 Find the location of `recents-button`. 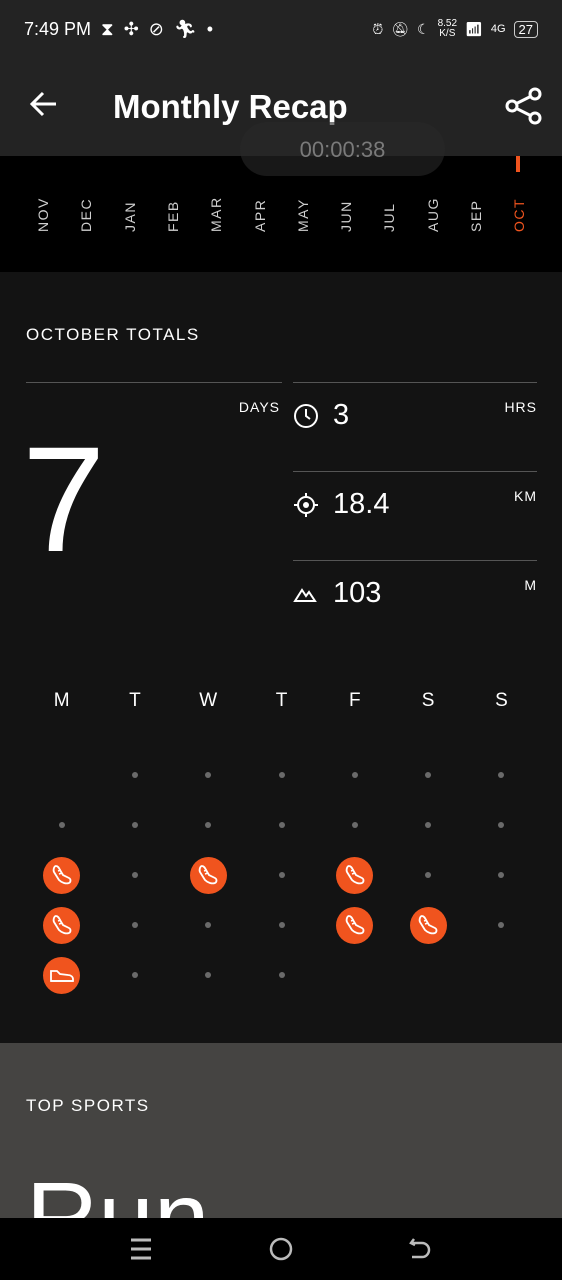

recents-button is located at coordinates (141, 1249).